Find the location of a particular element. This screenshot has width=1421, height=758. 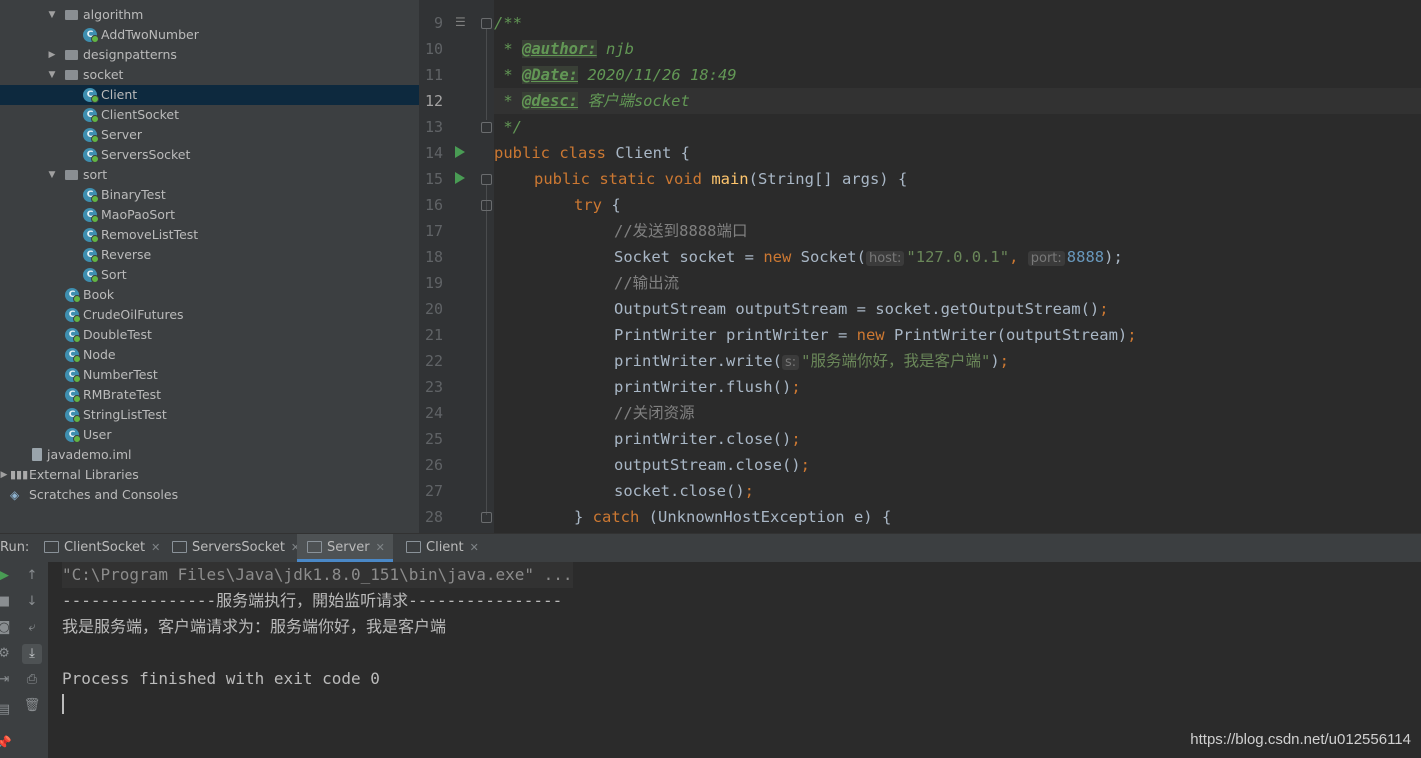

run-toolbar: ▶ ↑ ■ ↓ ◙ ⤶ ⚙ ⤓ ⇥ ⎙ ▤ 🗑 📌 is located at coordinates (24, 660).